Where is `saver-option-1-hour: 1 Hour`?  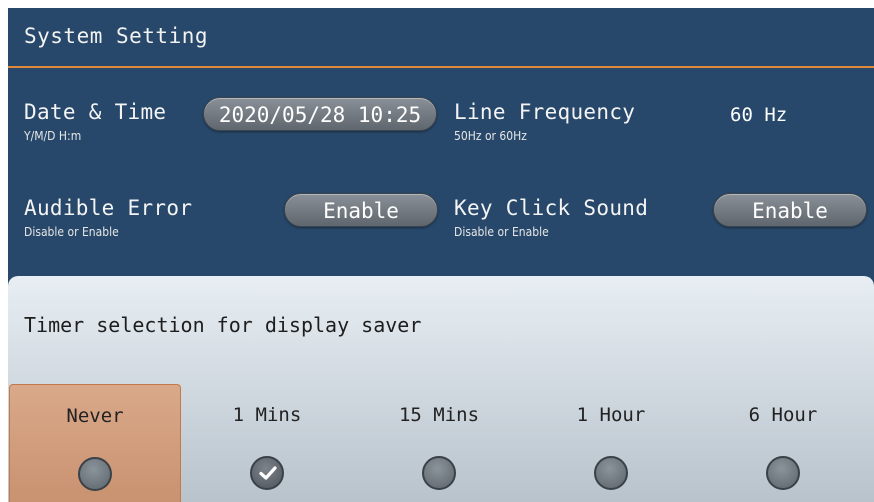
saver-option-1-hour: 1 Hour is located at coordinates (611, 443).